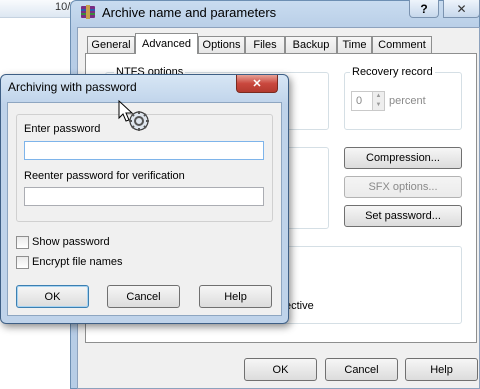  I want to click on partial-option-text: ective, so click(299, 306).